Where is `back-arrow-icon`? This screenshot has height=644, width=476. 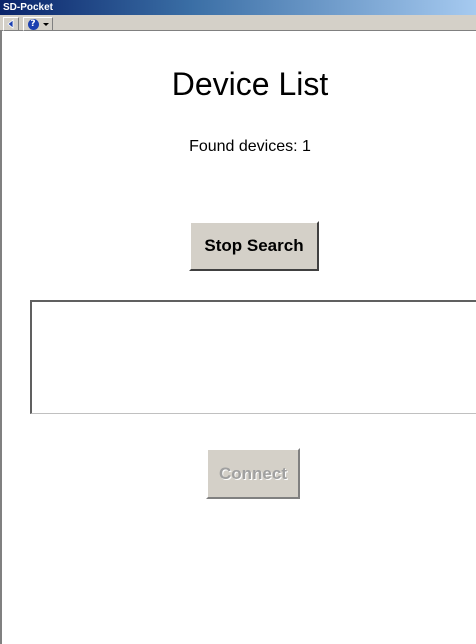 back-arrow-icon is located at coordinates (10, 24).